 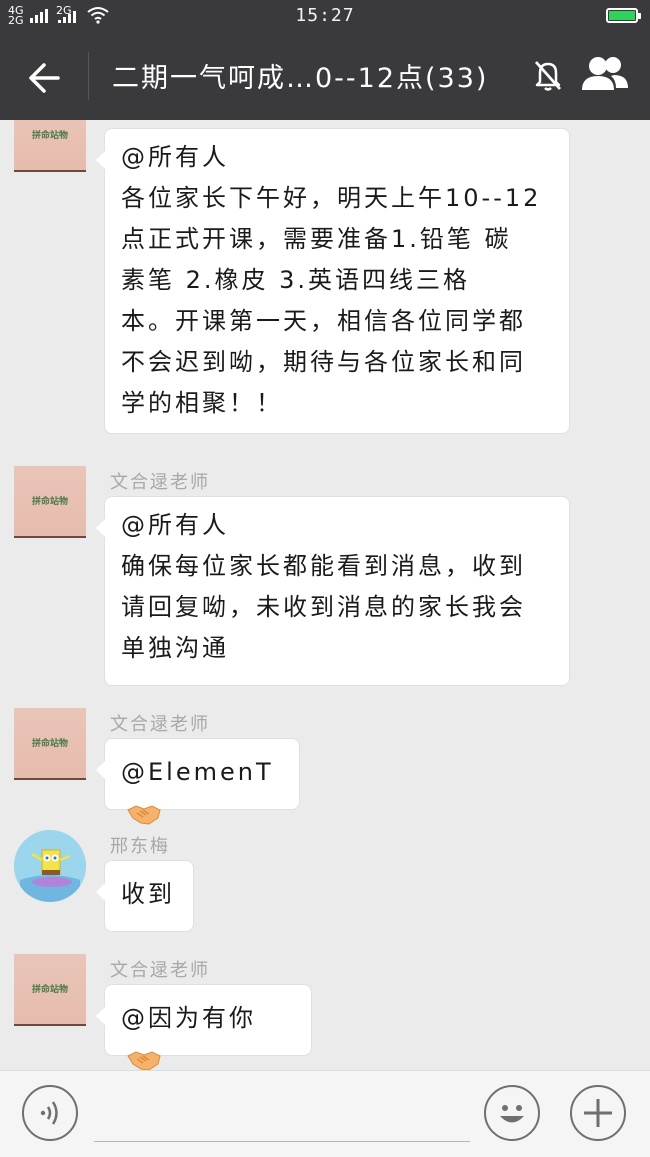 What do you see at coordinates (197, 772) in the screenshot?
I see `message-text: @ElemenT` at bounding box center [197, 772].